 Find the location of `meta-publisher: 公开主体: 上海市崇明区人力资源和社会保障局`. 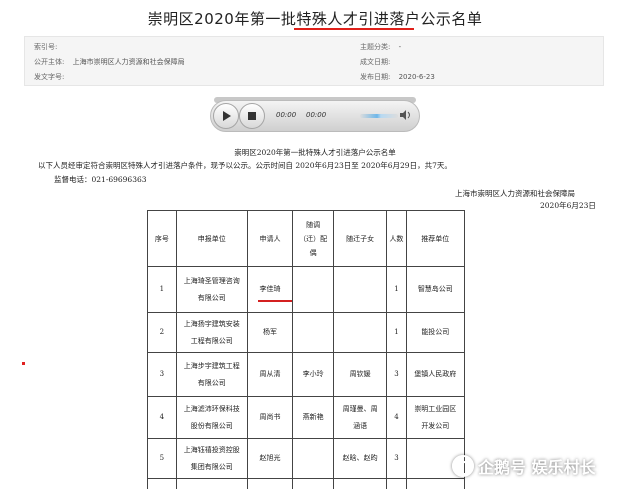

meta-publisher: 公开主体: 上海市崇明区人力资源和社会保障局 is located at coordinates (109, 62).